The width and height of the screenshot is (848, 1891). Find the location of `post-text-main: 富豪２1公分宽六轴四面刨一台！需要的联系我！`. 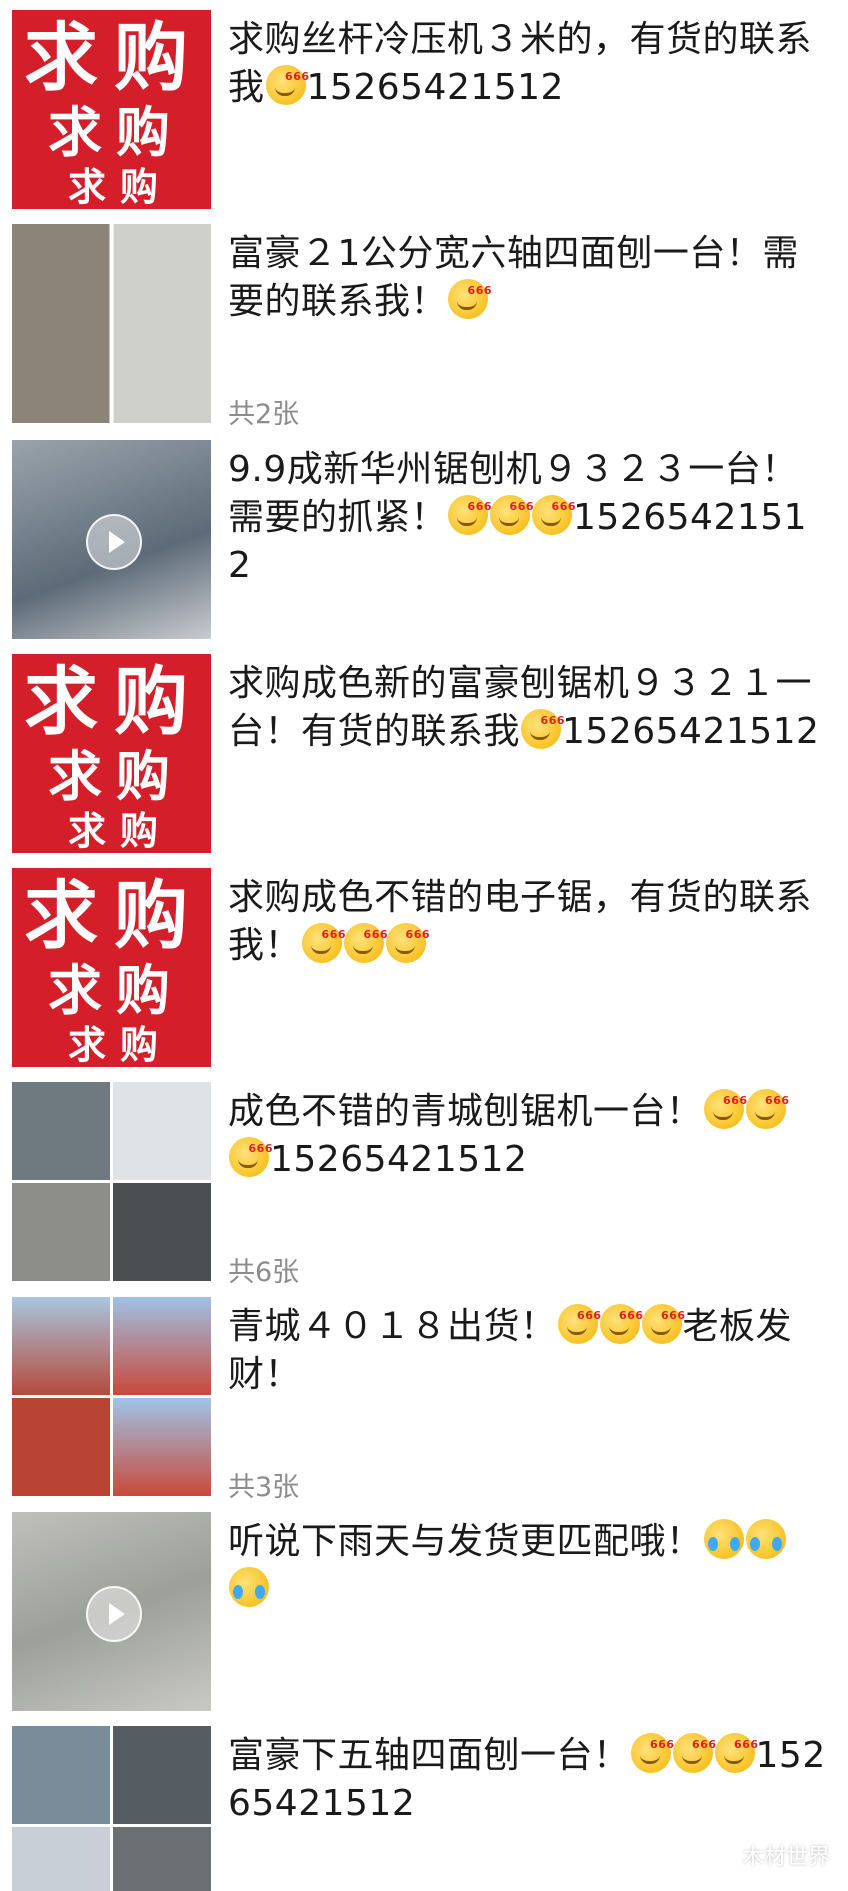

post-text-main: 富豪２1公分宽六轴四面刨一台！需要的联系我！ is located at coordinates (513, 277).